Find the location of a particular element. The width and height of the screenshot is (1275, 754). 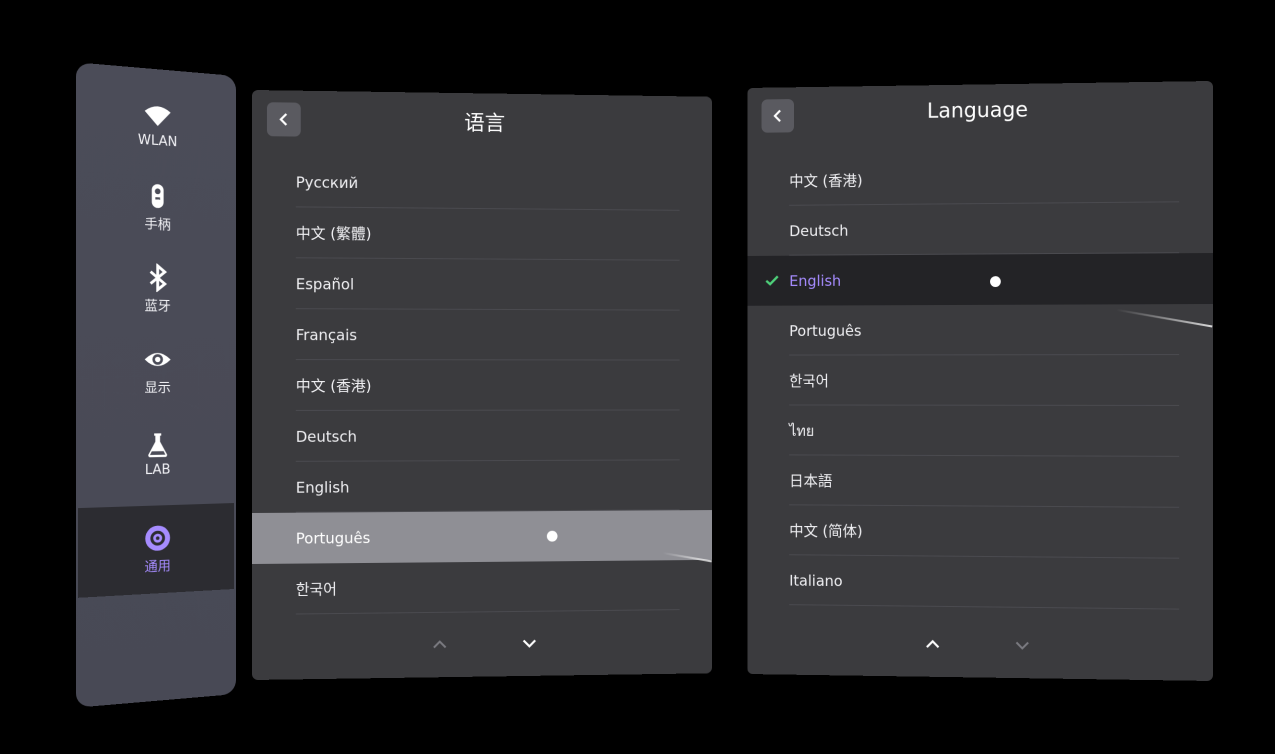

controller-icon is located at coordinates (157, 196).